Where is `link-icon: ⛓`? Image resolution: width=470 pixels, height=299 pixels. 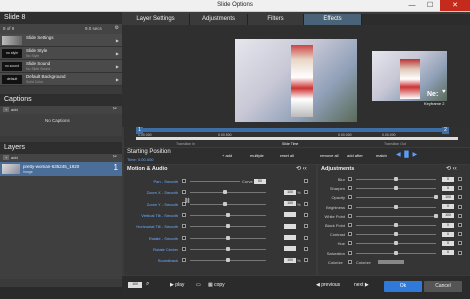
link-icon: ⛓ is located at coordinates (187, 201).